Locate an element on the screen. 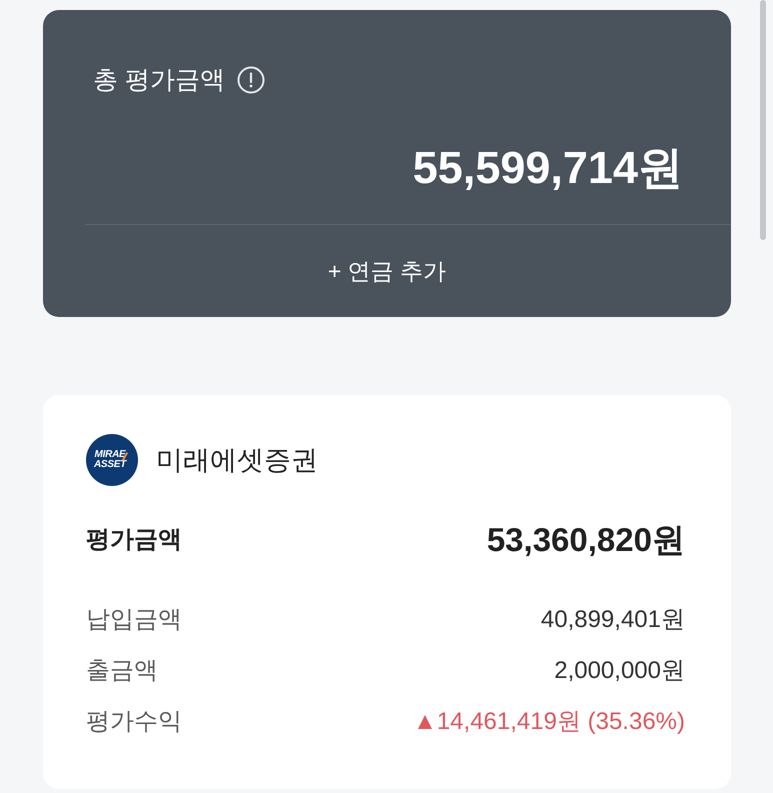 The height and width of the screenshot is (793, 773). scrollbar-thumb is located at coordinates (763, 120).